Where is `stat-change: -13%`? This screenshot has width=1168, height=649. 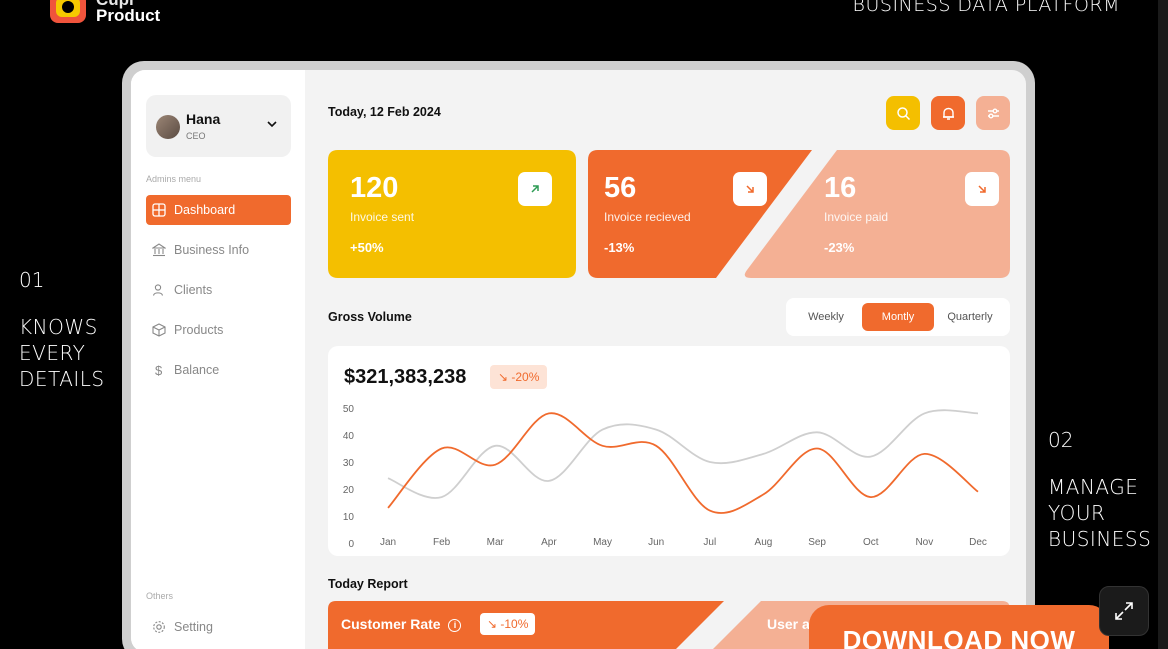 stat-change: -13% is located at coordinates (619, 247).